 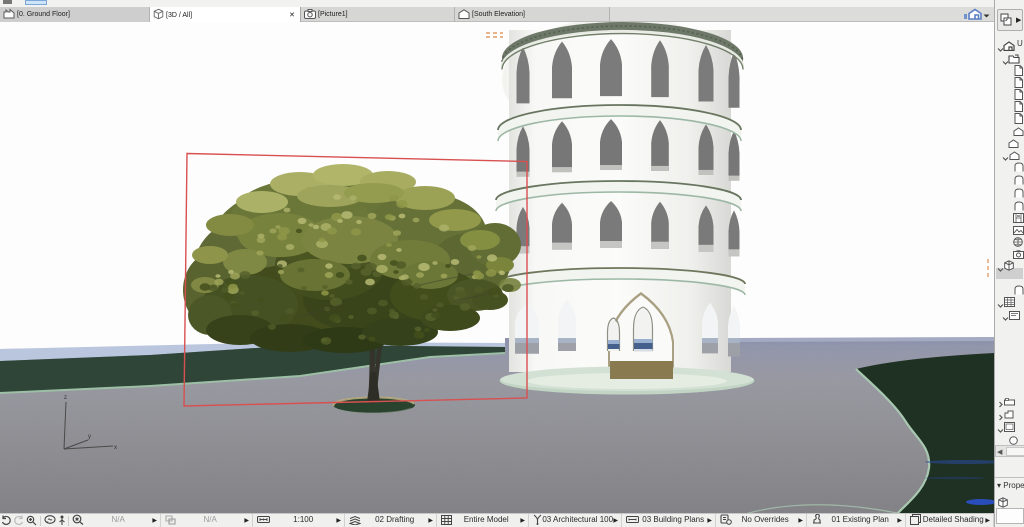 What do you see at coordinates (89, 437) in the screenshot?
I see `svg-text: y` at bounding box center [89, 437].